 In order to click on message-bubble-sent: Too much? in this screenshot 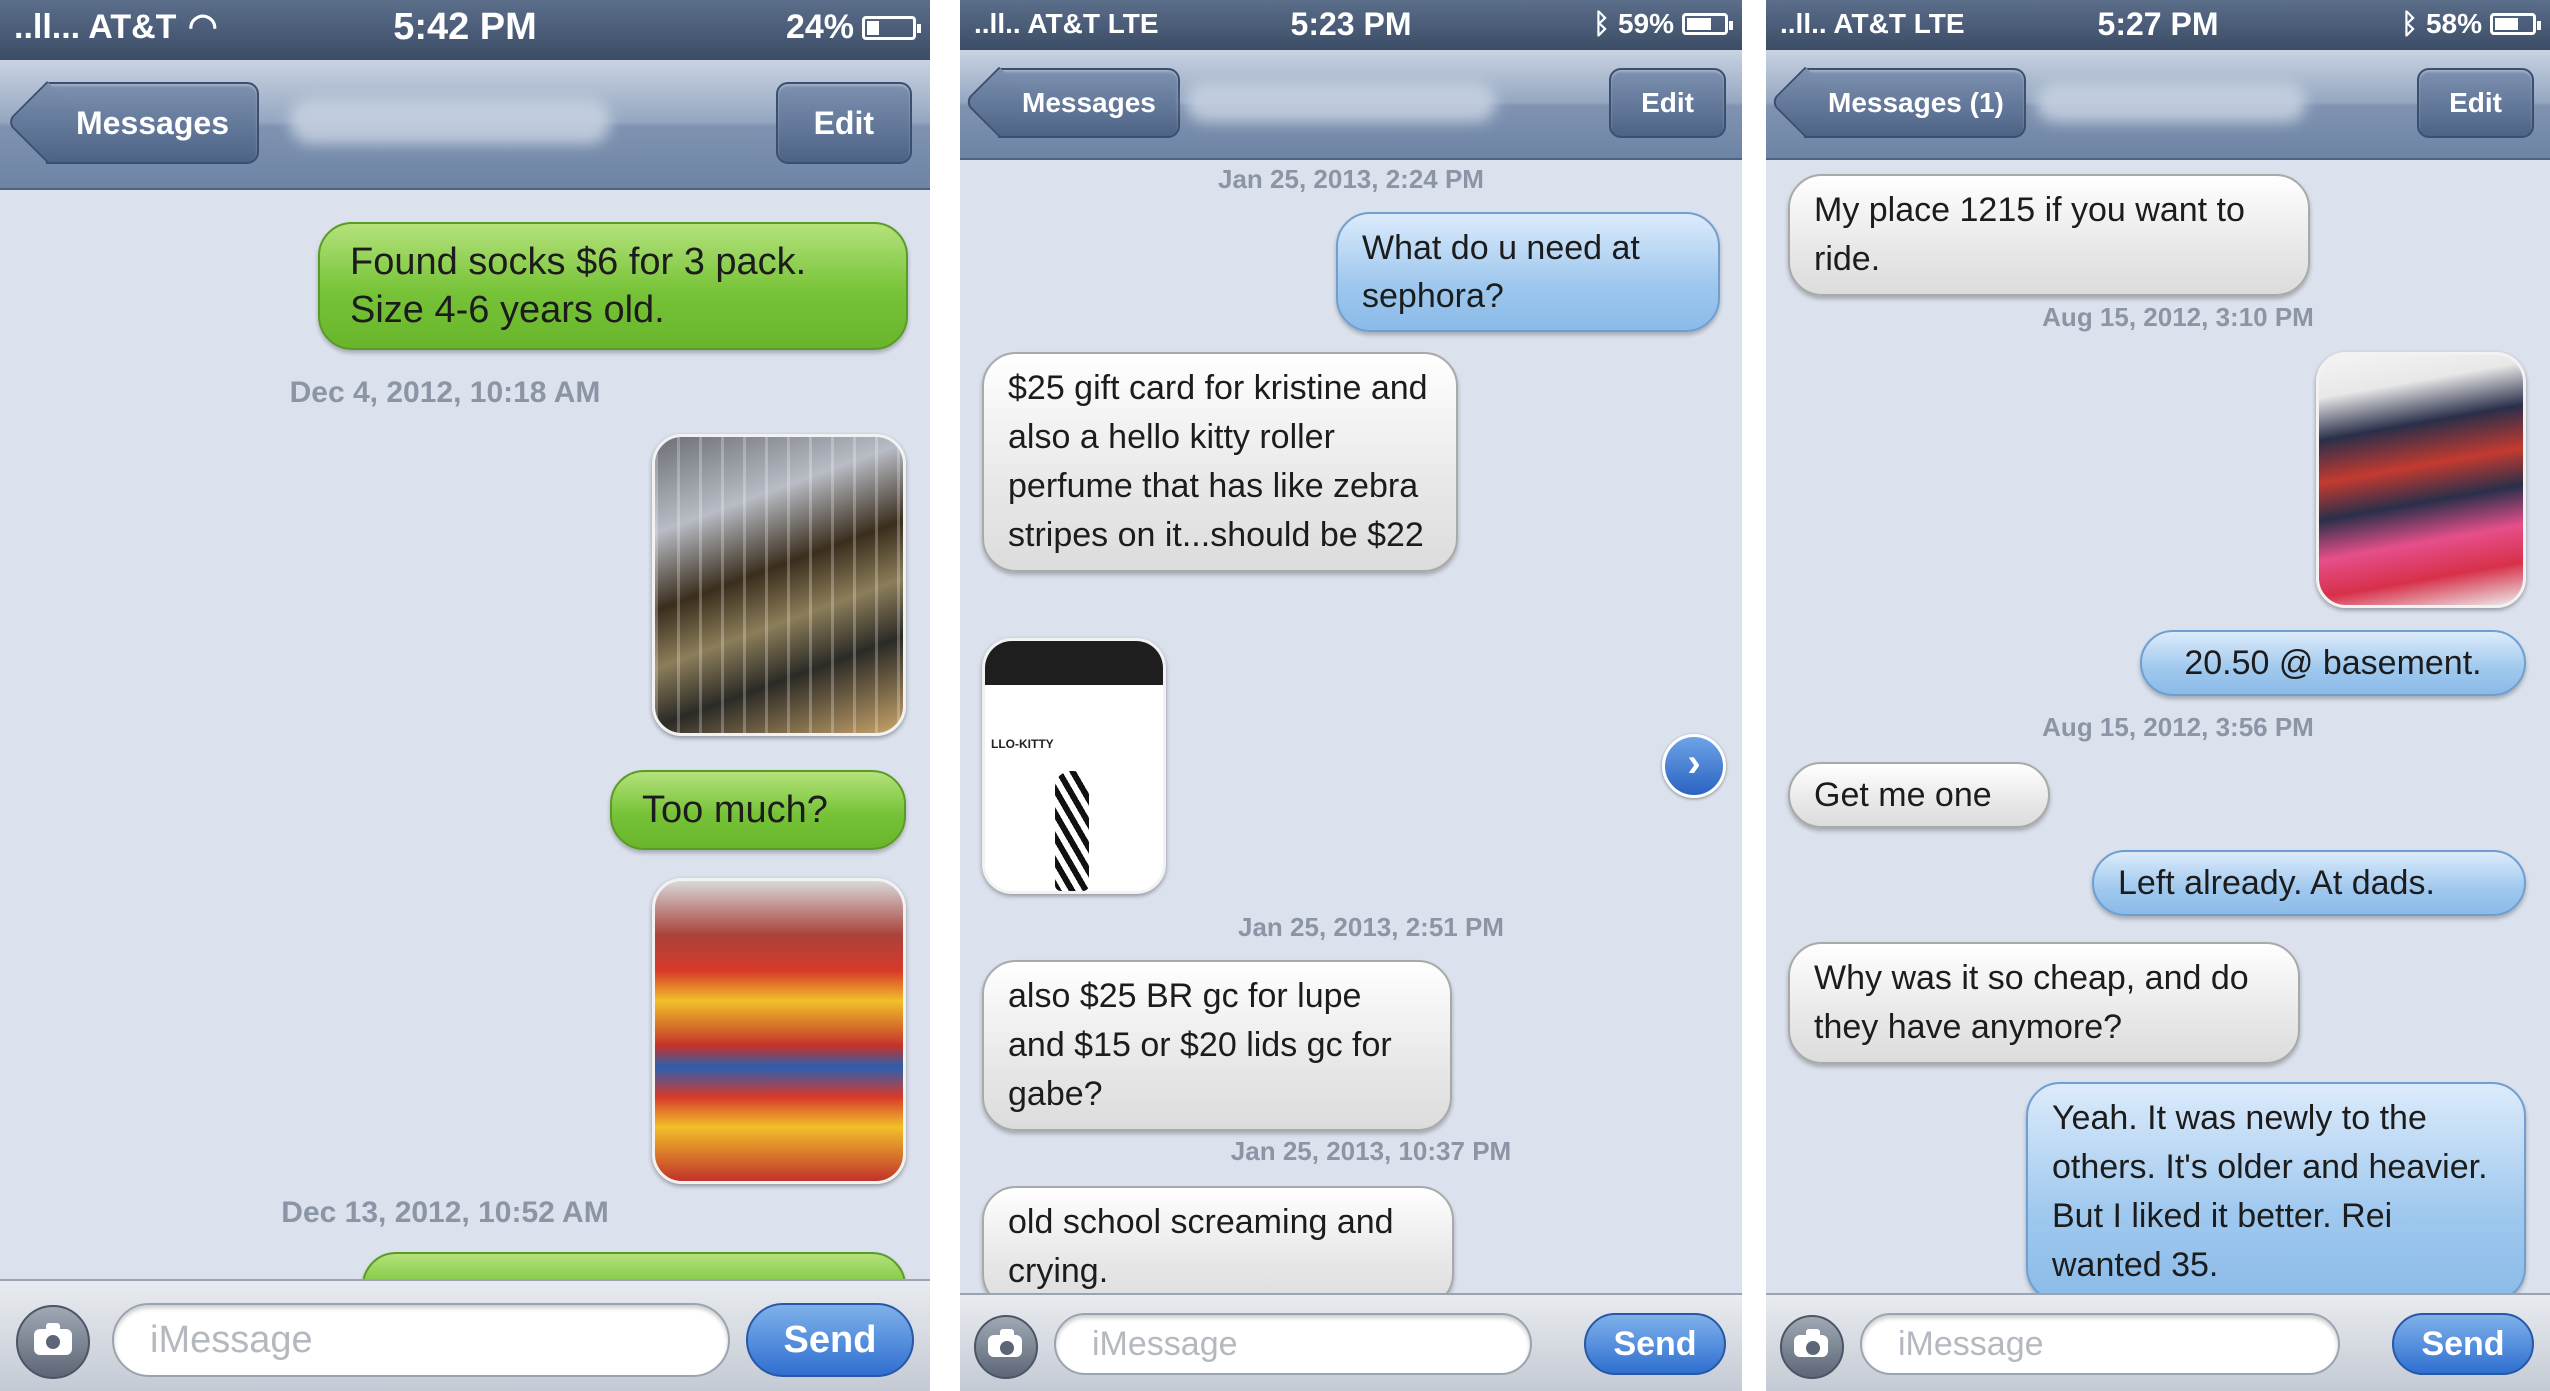, I will do `click(758, 810)`.